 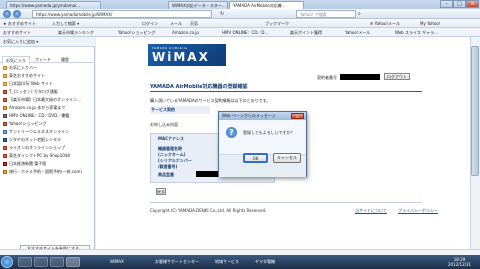 I want to click on list-item: Yahoo!ショッピング, so click(x=48, y=124).